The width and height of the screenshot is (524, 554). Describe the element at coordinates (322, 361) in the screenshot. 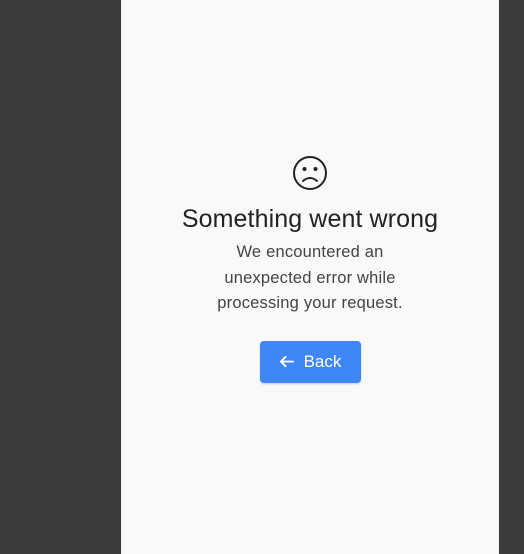

I see `back-button-label: Back` at that location.